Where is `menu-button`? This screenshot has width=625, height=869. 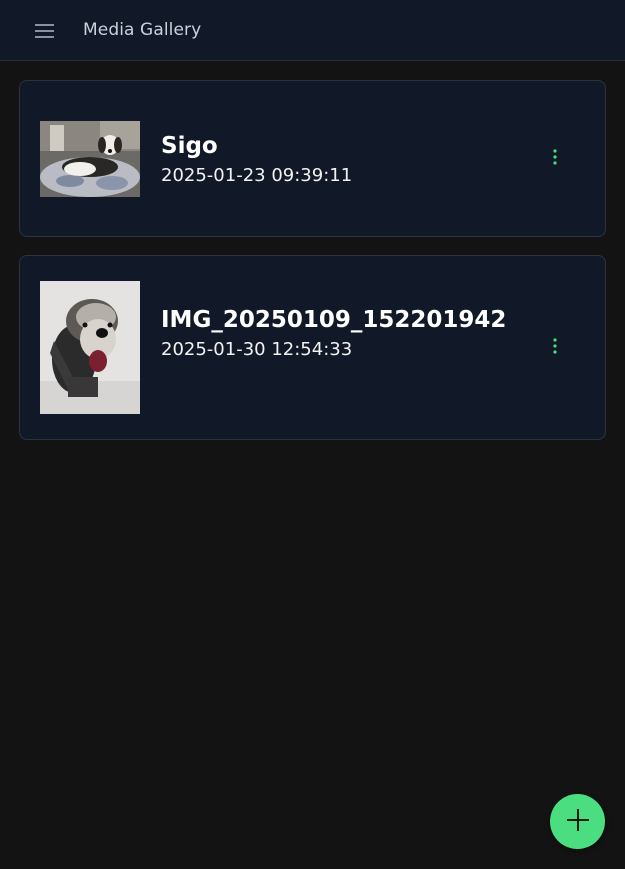
menu-button is located at coordinates (45, 31).